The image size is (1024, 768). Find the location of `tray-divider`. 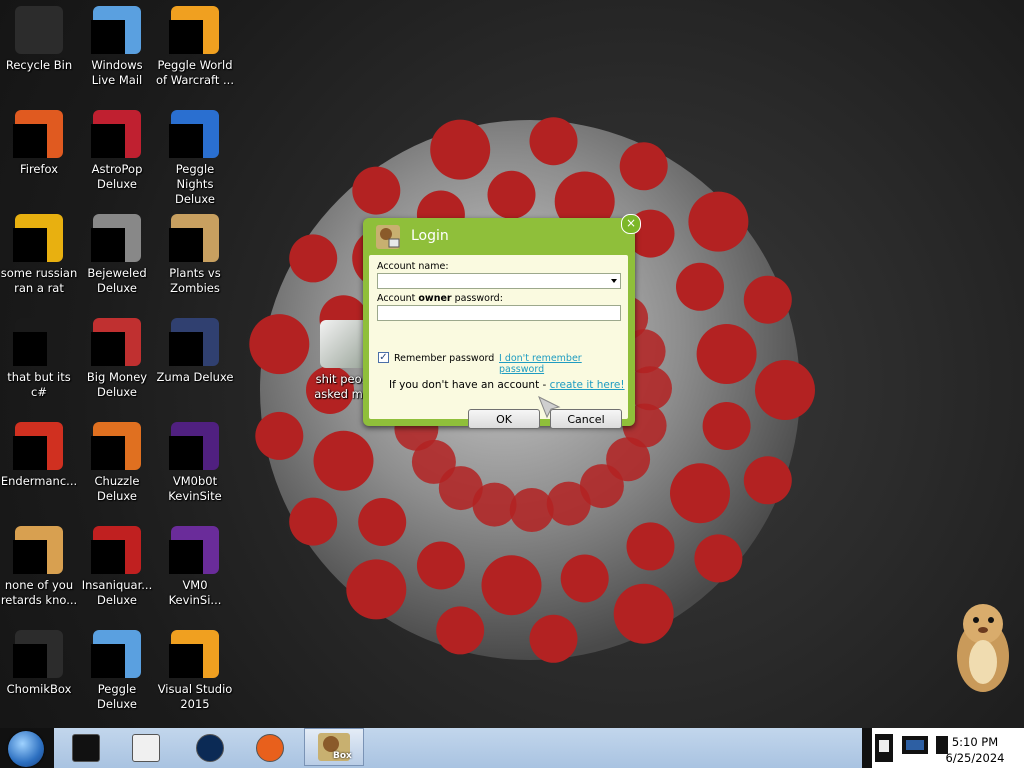

tray-divider is located at coordinates (867, 748).